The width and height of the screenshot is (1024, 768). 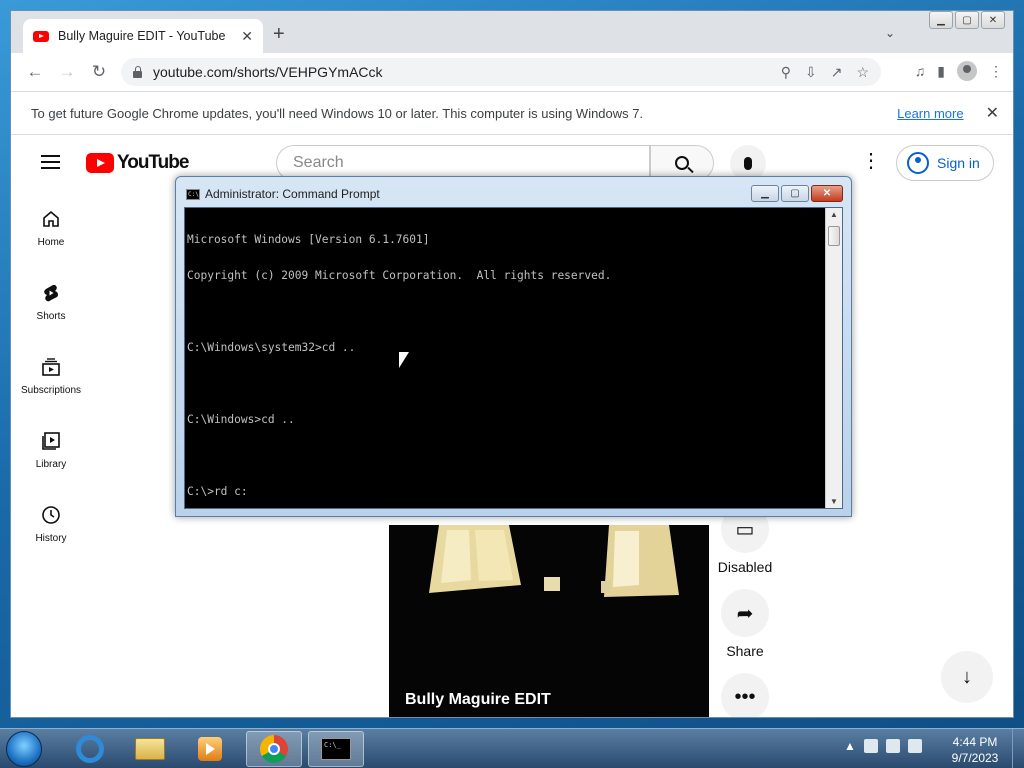 What do you see at coordinates (51, 316) in the screenshot?
I see `sidebar-label: Shorts` at bounding box center [51, 316].